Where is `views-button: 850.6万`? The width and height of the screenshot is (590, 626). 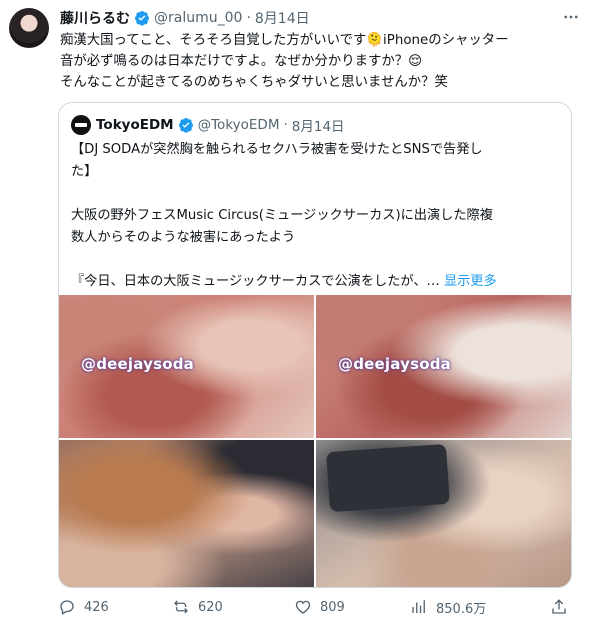 views-button: 850.6万 is located at coordinates (448, 607).